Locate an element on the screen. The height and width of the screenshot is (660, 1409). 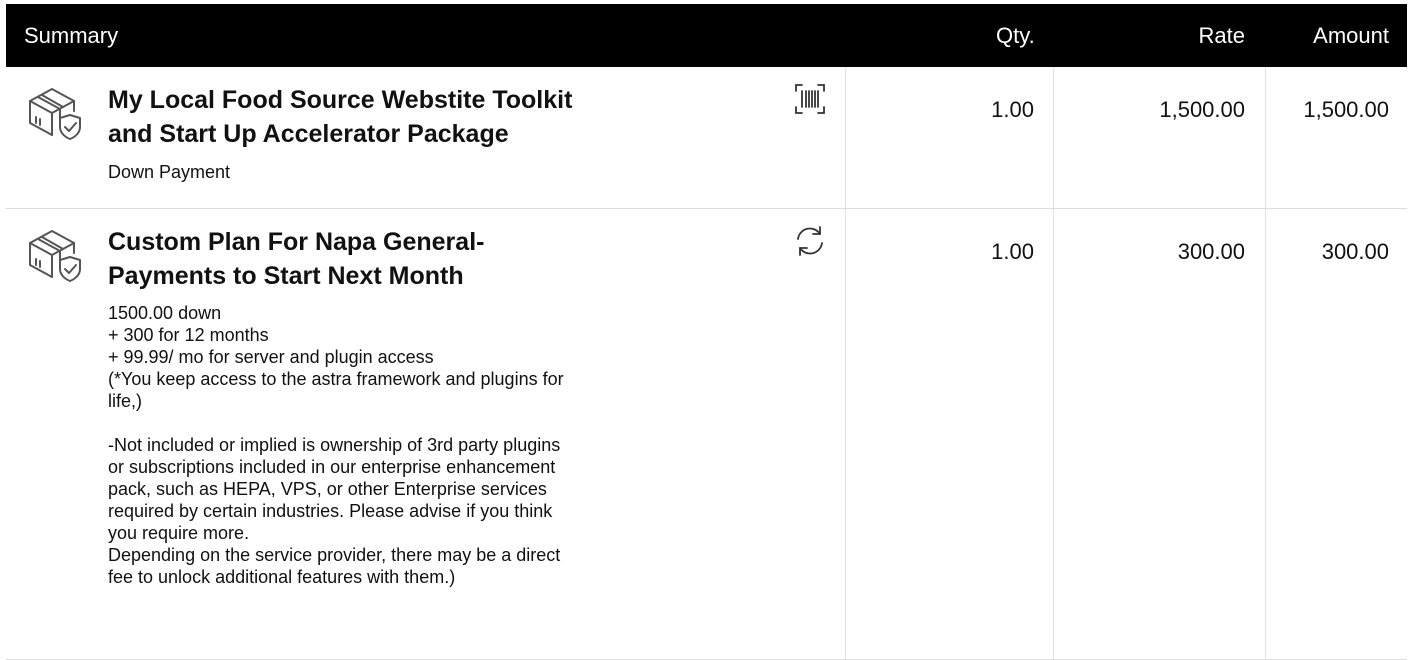
recurring-icon is located at coordinates (810, 241).